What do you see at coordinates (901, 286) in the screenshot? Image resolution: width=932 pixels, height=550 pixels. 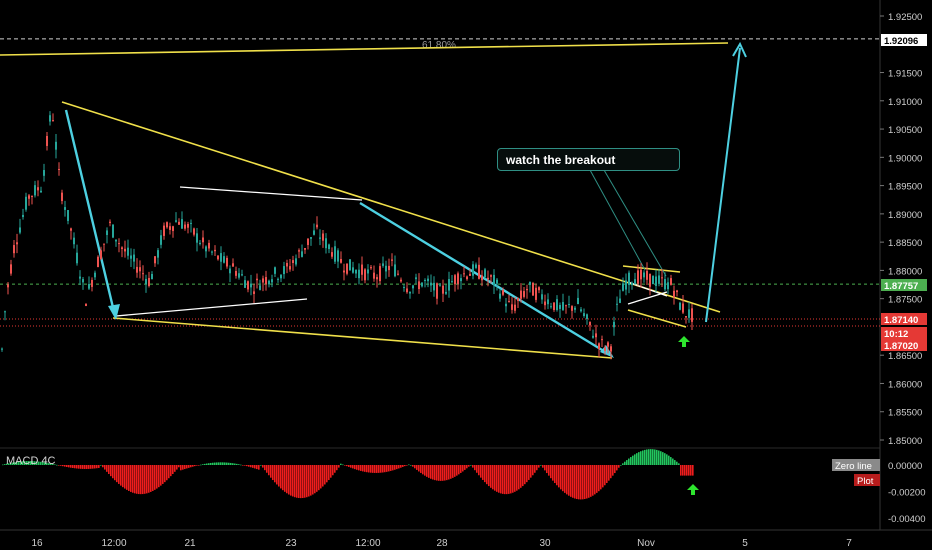 I see `price-badge-text: 1.87757` at bounding box center [901, 286].